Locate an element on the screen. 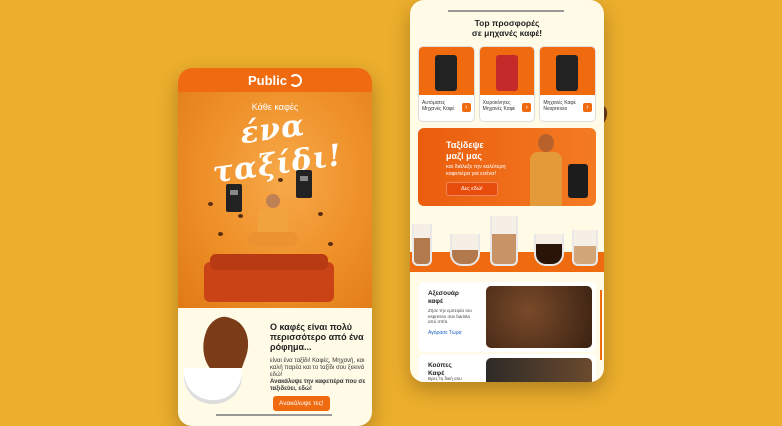  coffee-glasses-strip is located at coordinates (507, 242).